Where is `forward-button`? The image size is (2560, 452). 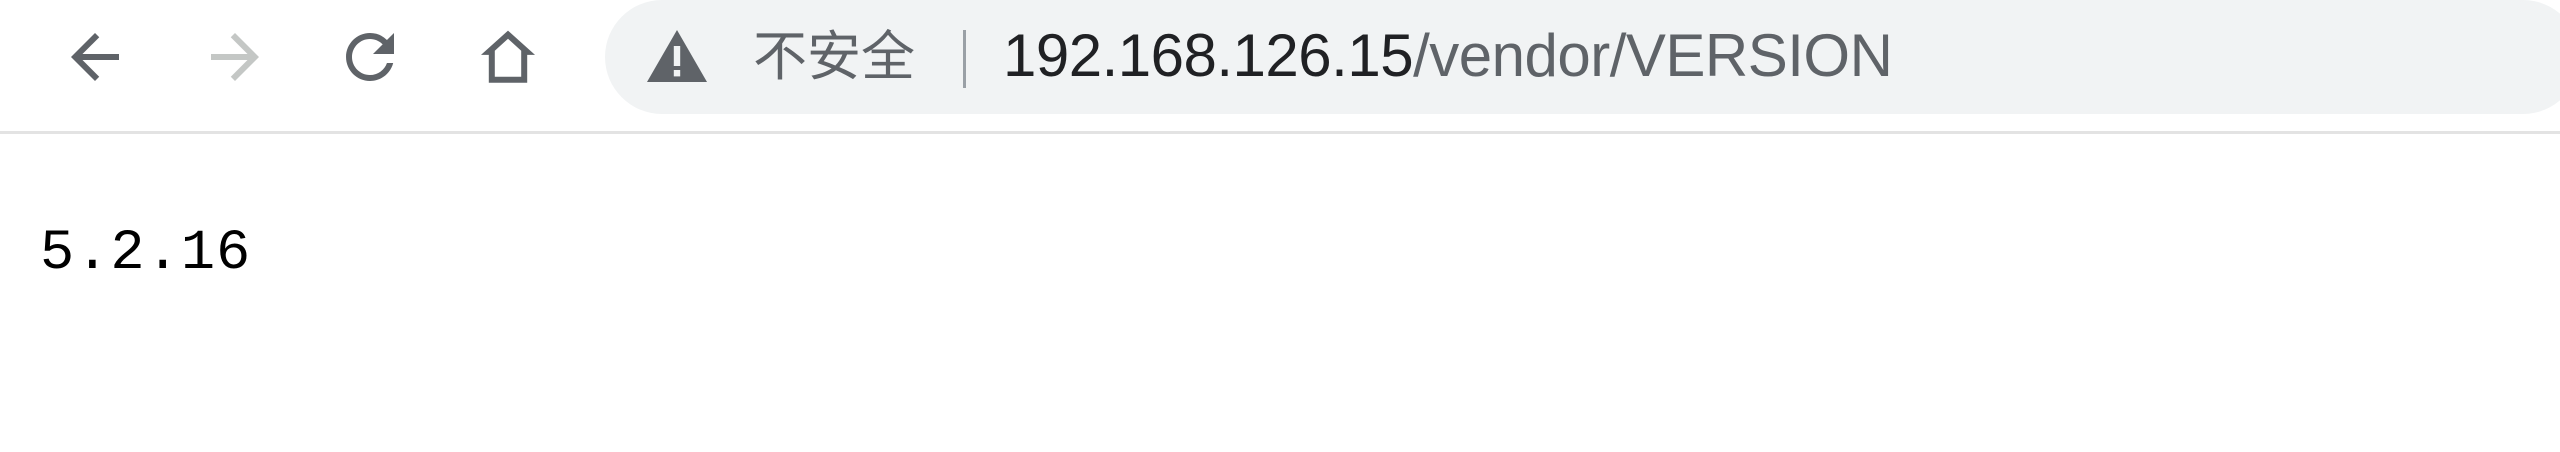
forward-button is located at coordinates (235, 57).